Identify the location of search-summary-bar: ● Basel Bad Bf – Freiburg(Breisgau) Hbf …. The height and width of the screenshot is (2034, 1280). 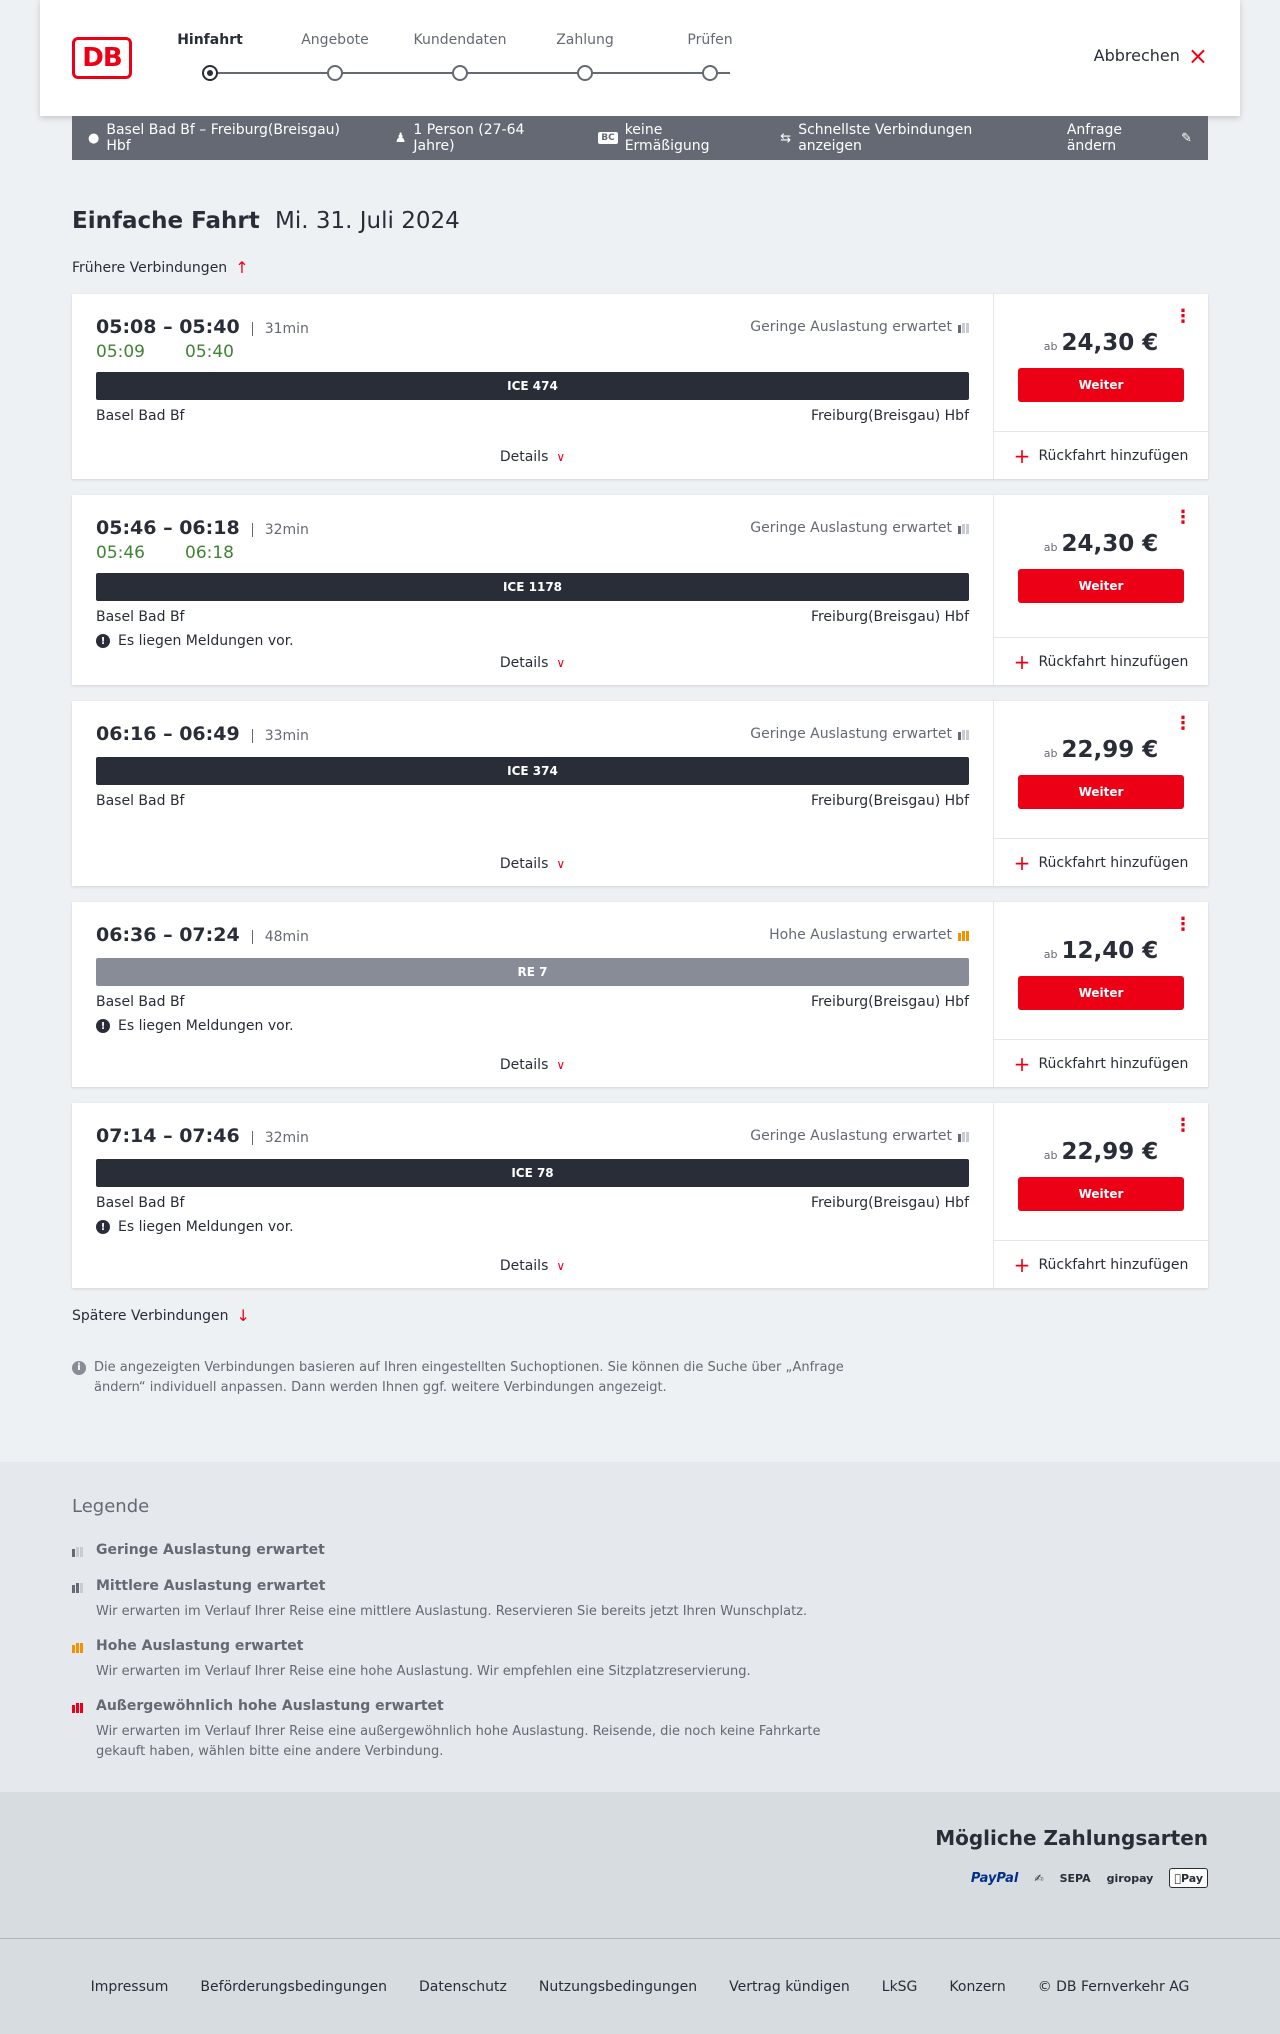
(640, 138).